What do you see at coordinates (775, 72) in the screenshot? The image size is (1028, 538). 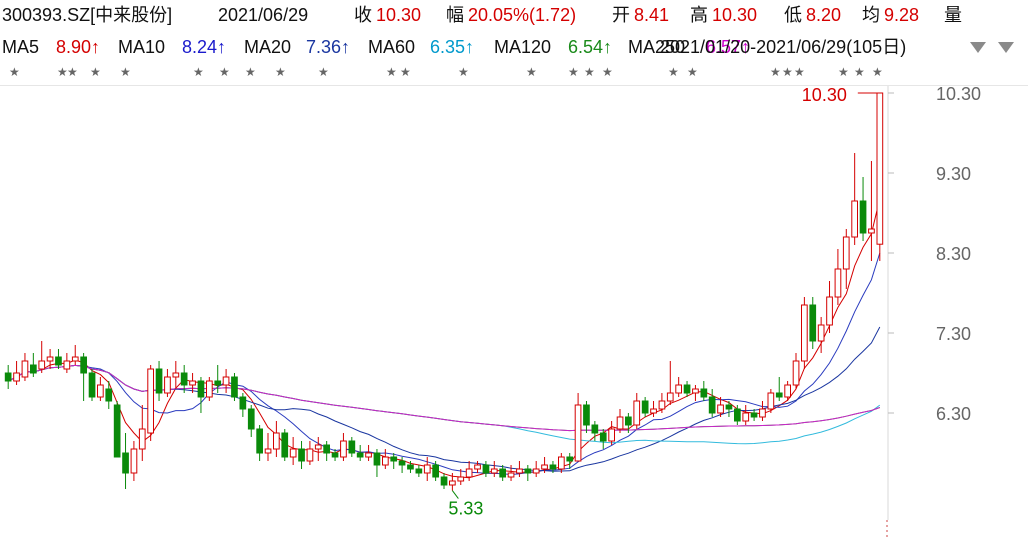 I see `star-marker-19: ★` at bounding box center [775, 72].